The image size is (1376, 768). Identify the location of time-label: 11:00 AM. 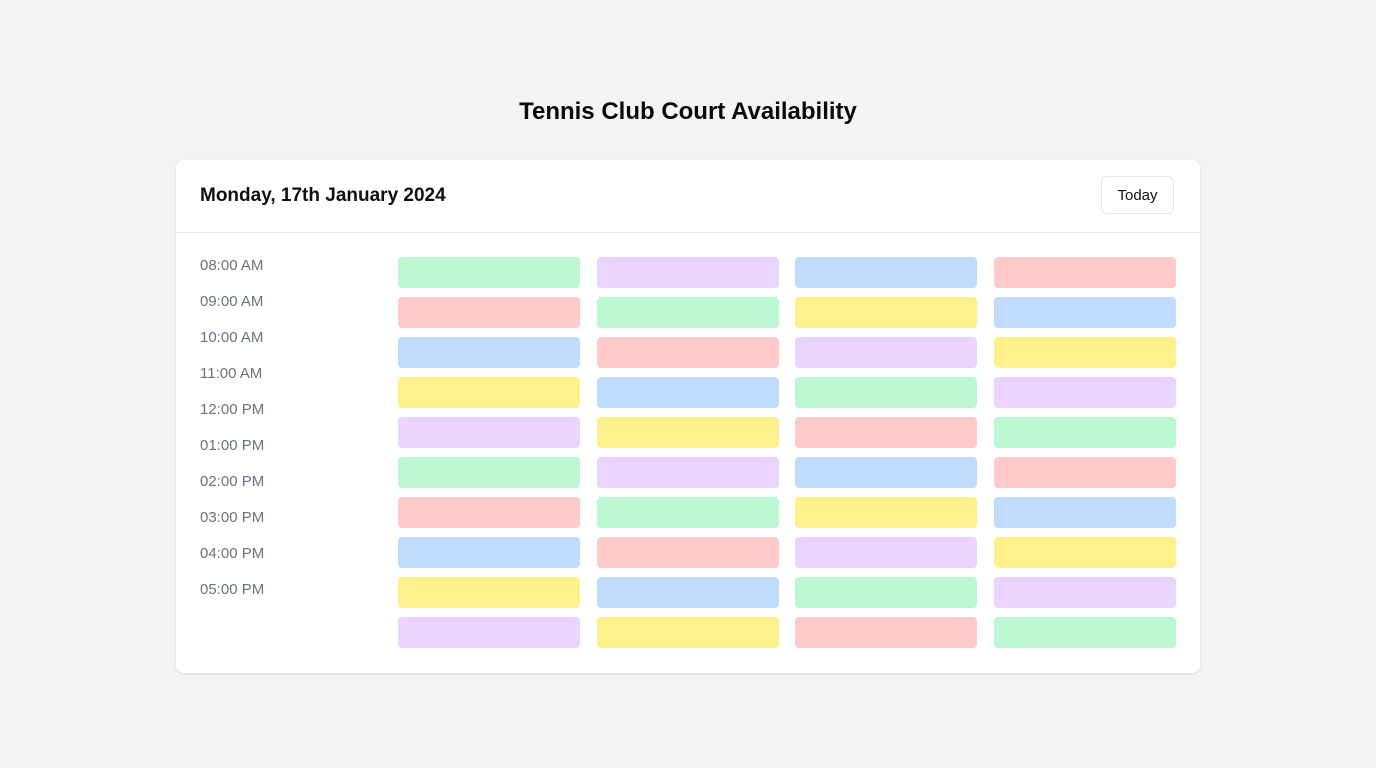
(231, 373).